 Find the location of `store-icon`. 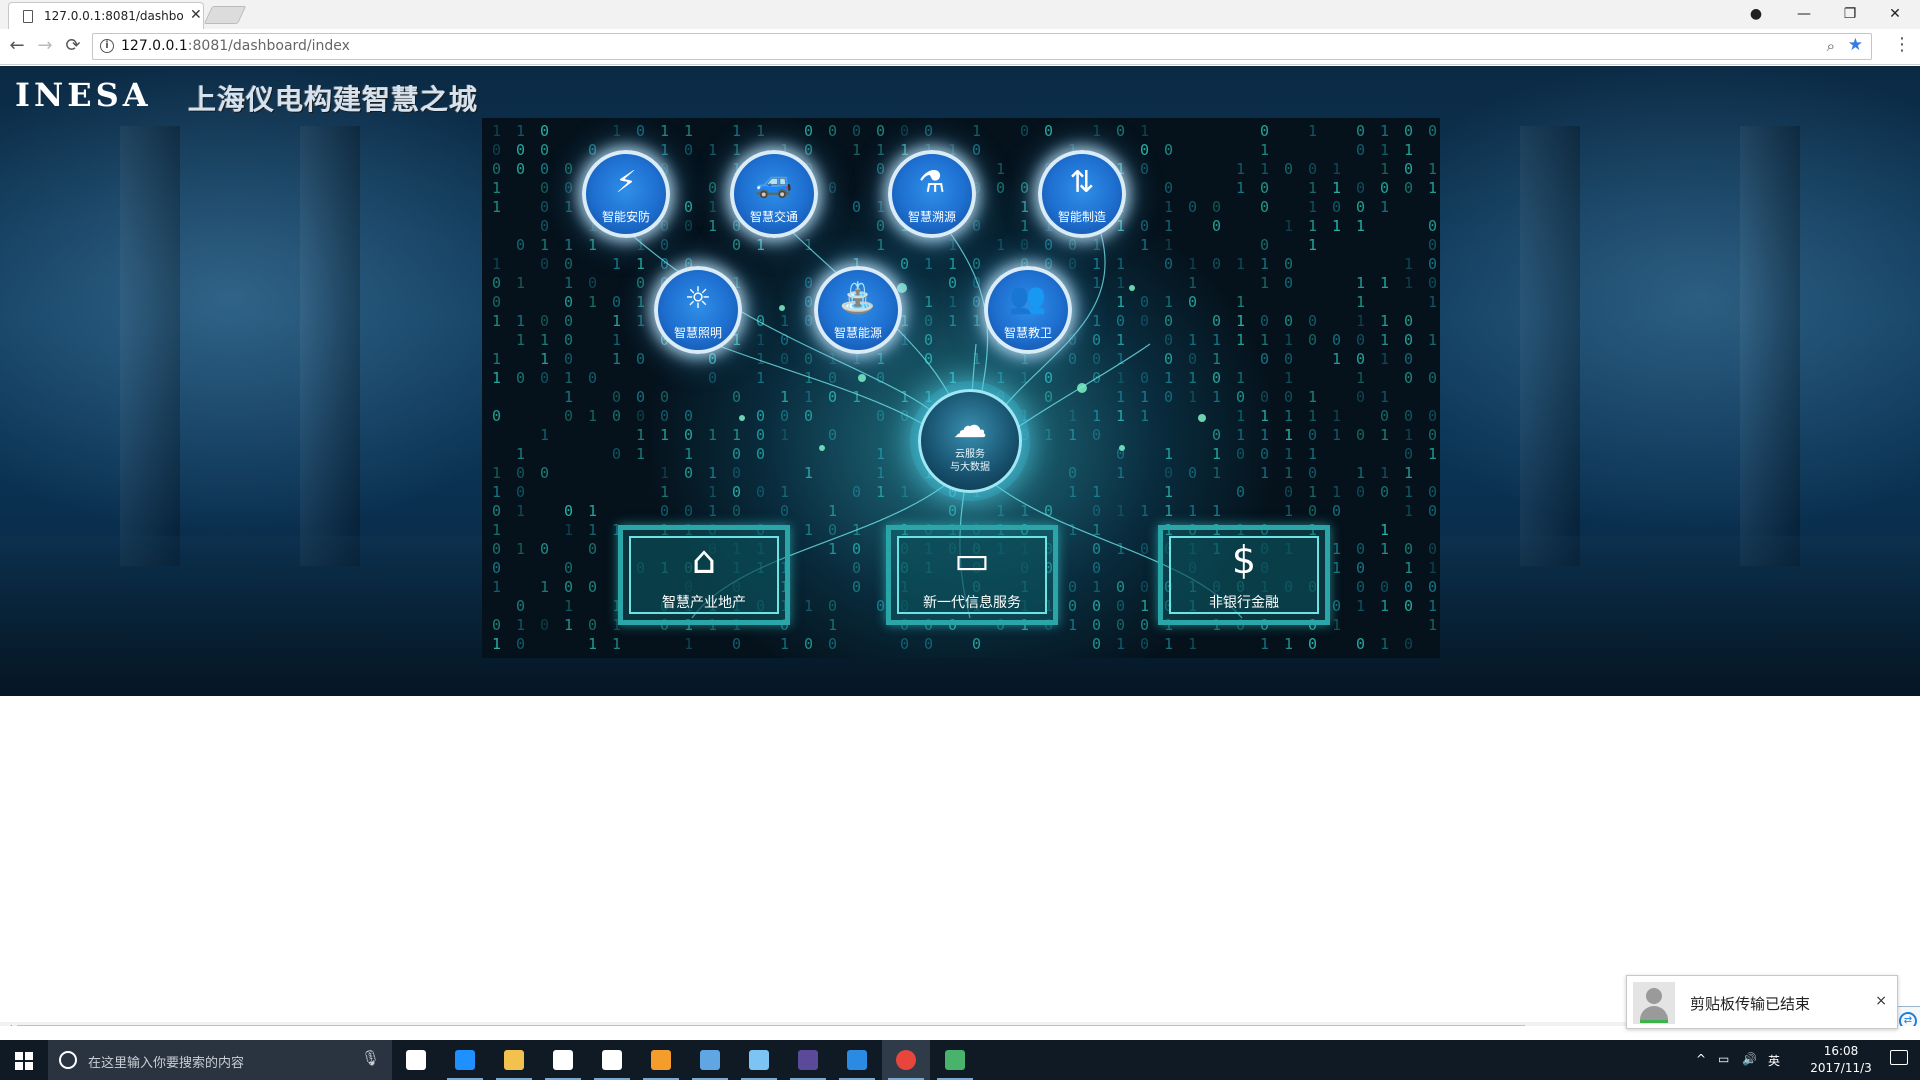

store-icon is located at coordinates (563, 1060).